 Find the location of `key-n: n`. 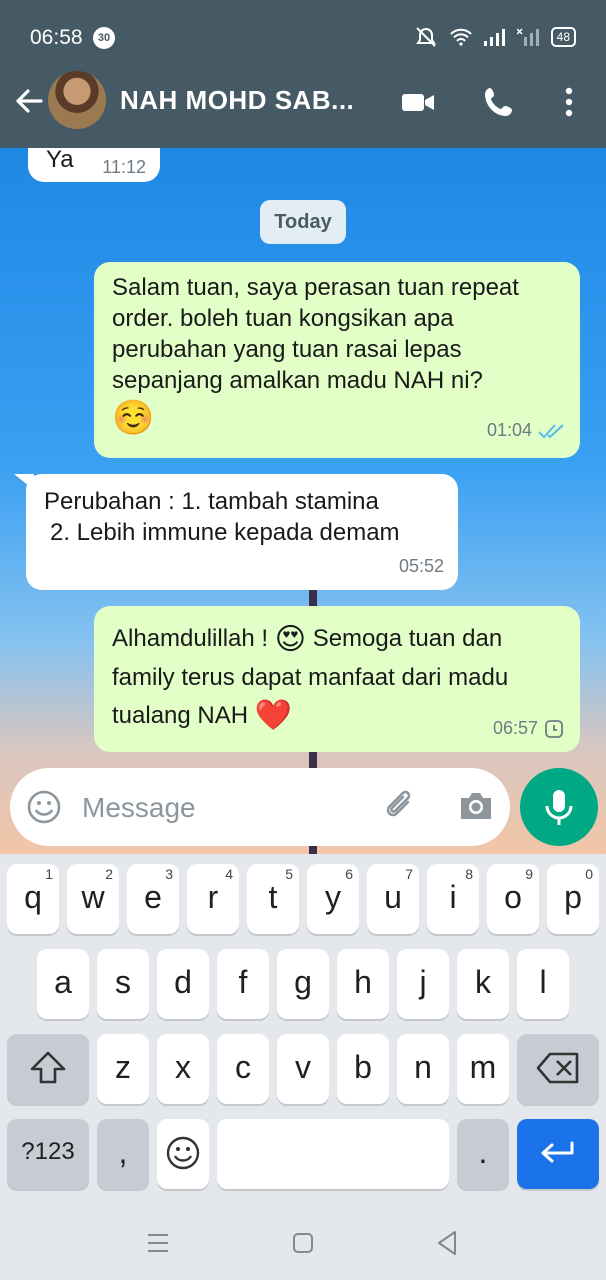

key-n: n is located at coordinates (423, 1069).